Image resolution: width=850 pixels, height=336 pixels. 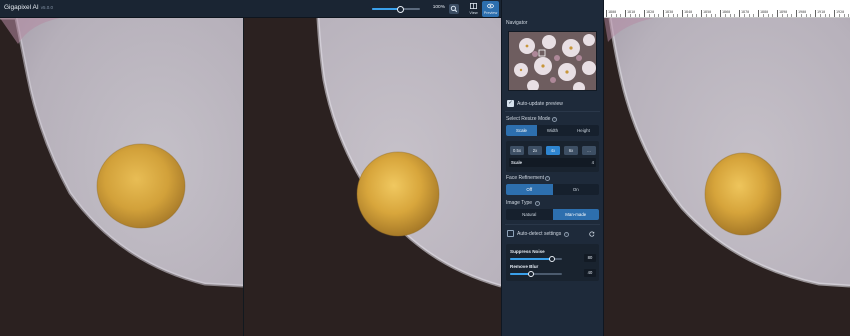 I want to click on scale-4x-button: 4x, so click(x=553, y=150).